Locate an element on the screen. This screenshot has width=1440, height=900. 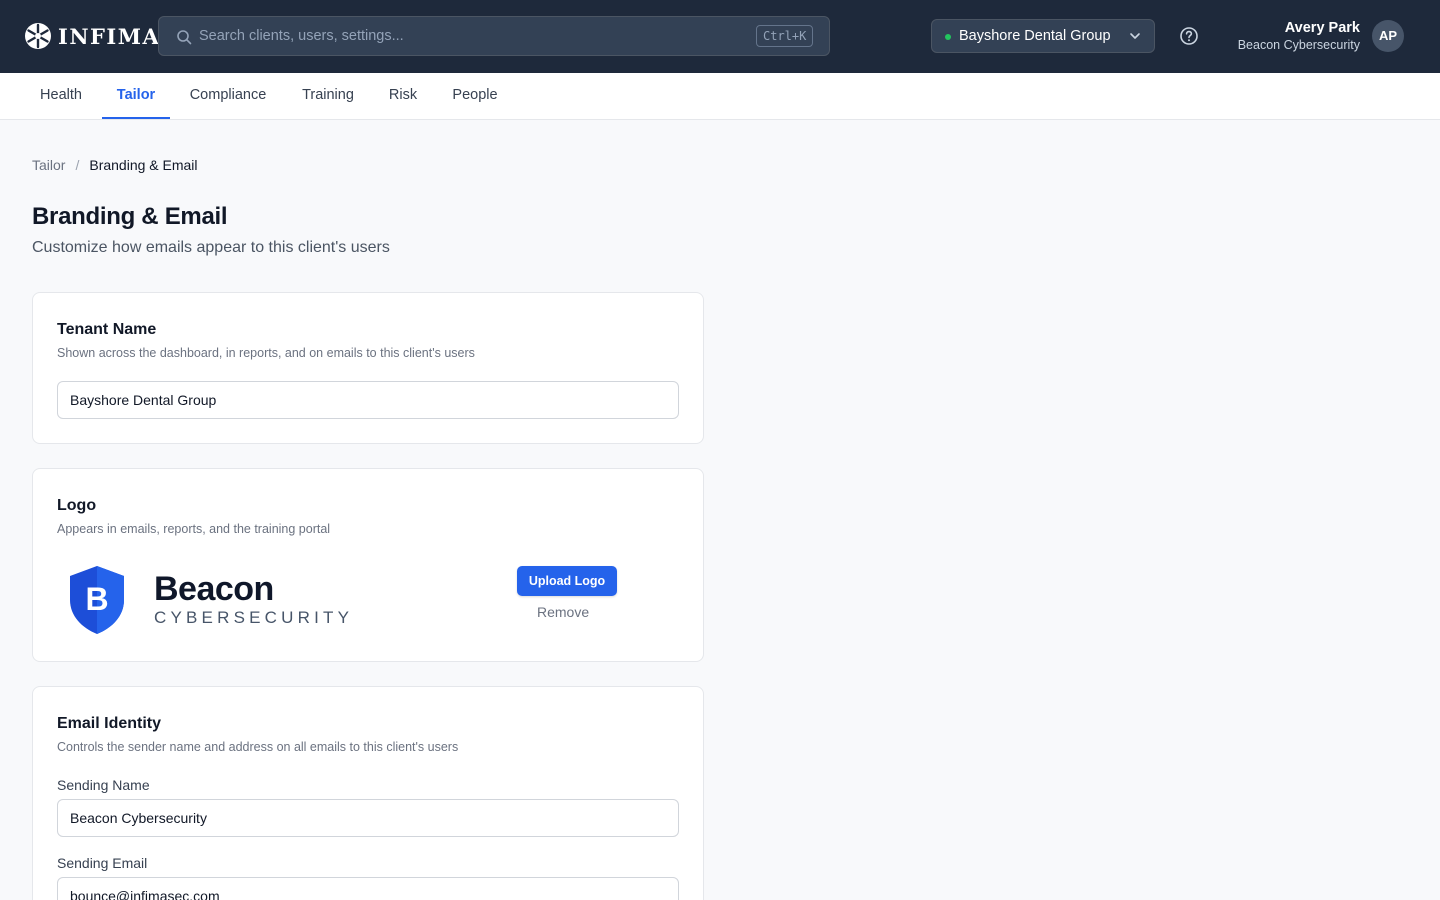
sending-email-input is located at coordinates (368, 888).